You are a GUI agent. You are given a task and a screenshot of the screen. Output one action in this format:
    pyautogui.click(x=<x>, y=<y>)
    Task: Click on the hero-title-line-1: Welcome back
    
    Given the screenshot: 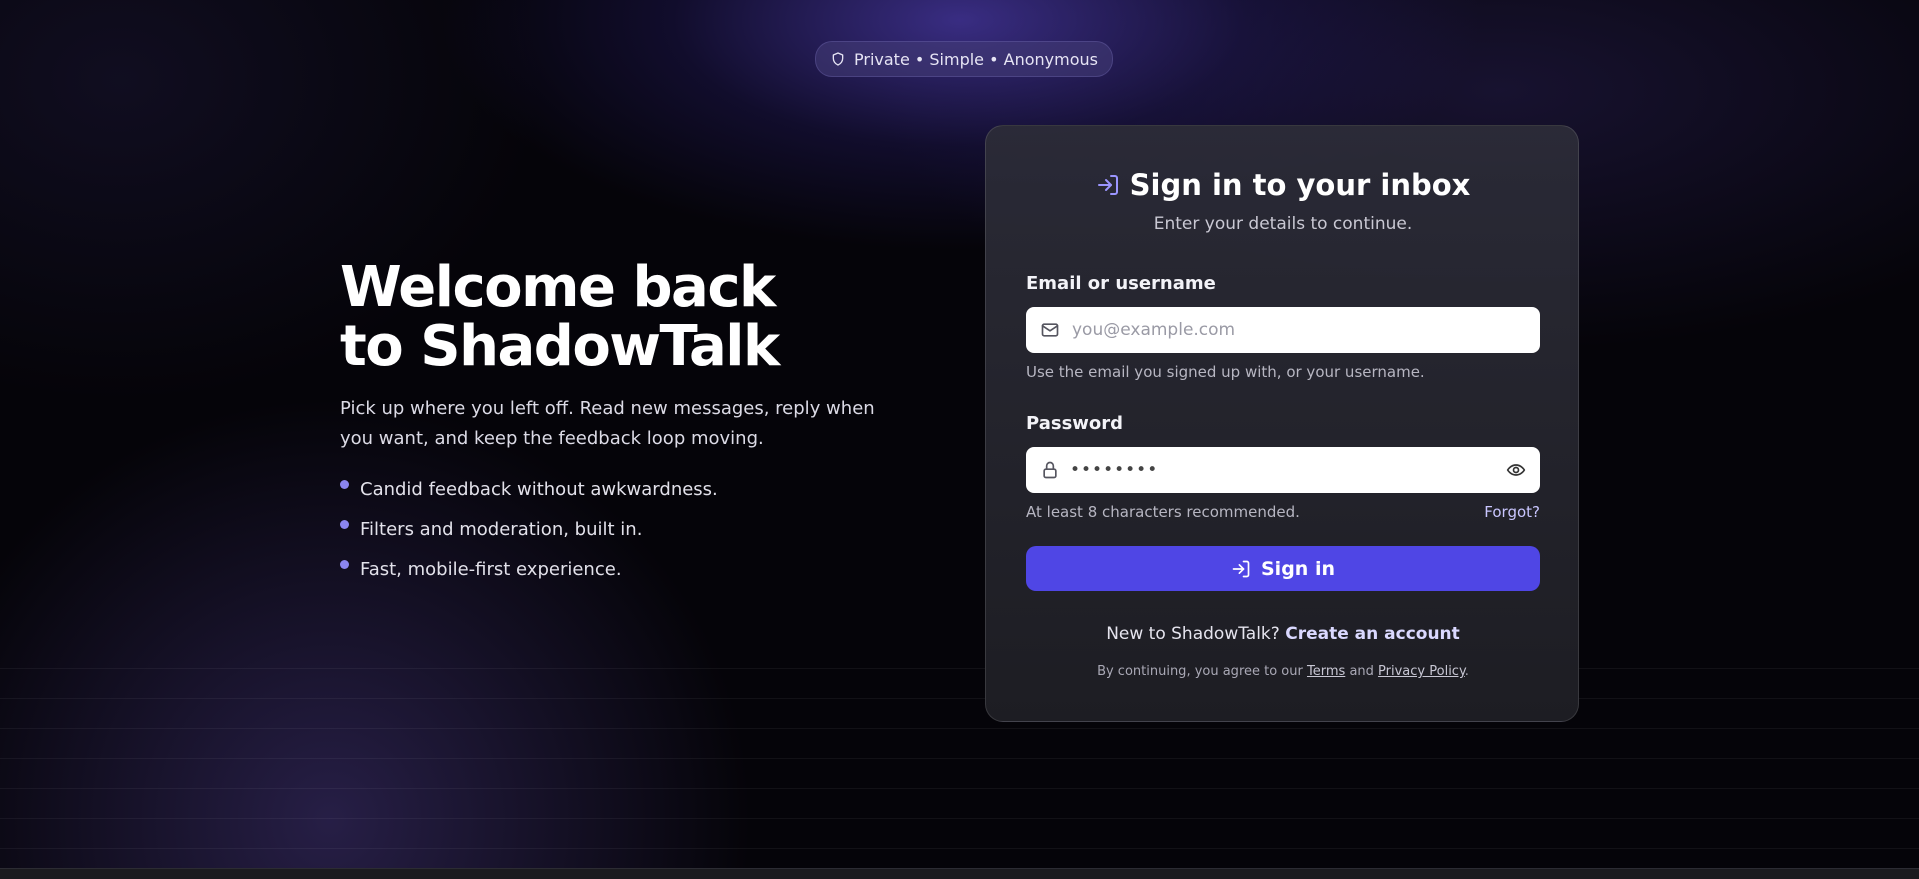 What is the action you would take?
    pyautogui.click(x=558, y=287)
    